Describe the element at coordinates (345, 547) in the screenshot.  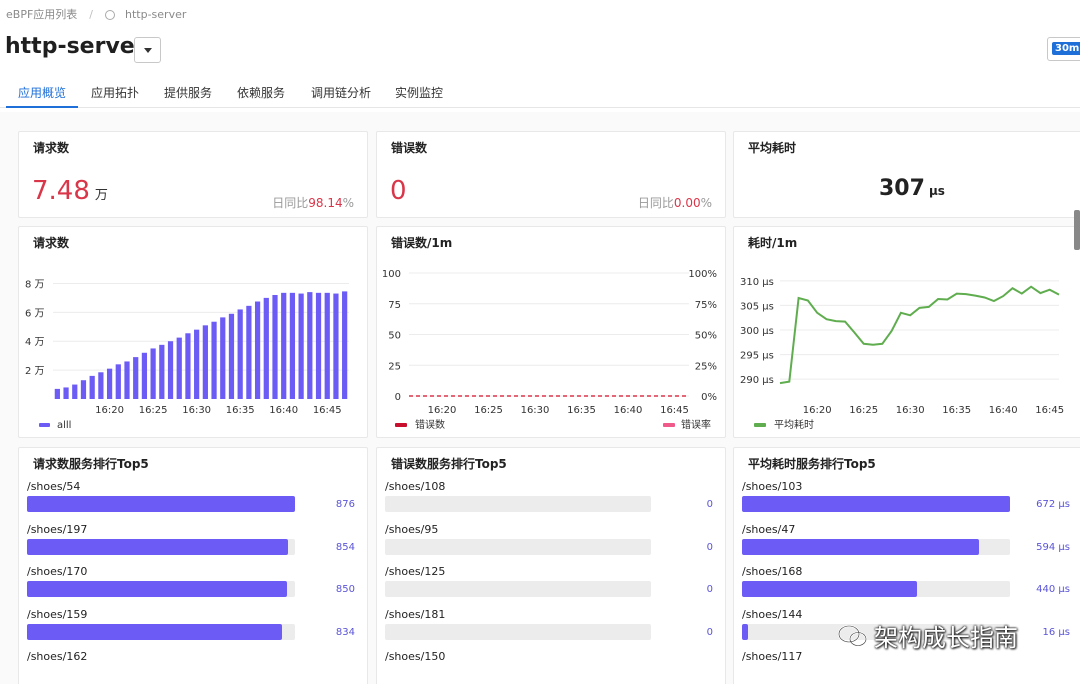
I see `ranking-item-value: 854` at that location.